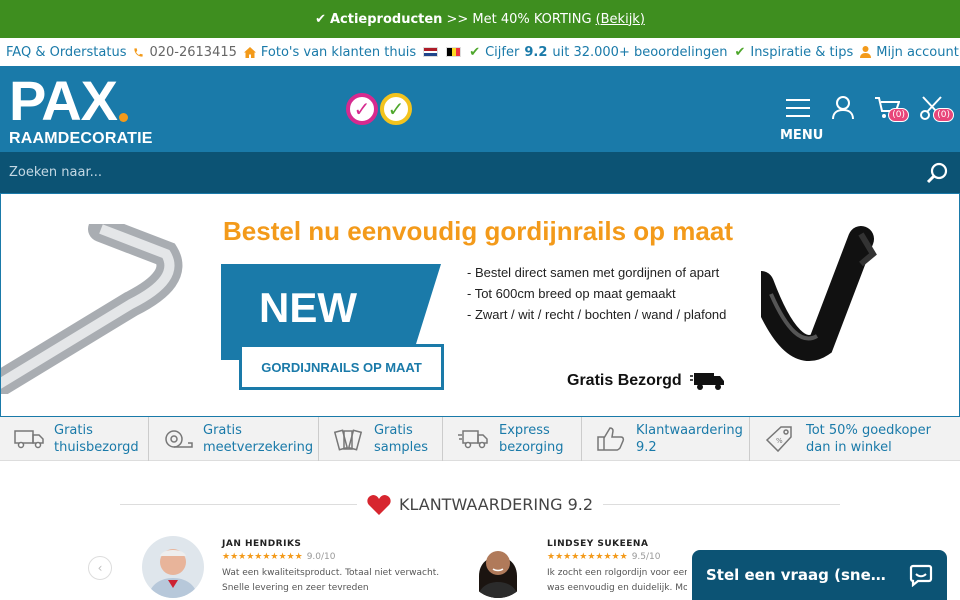  I want to click on search-icon, so click(937, 172).